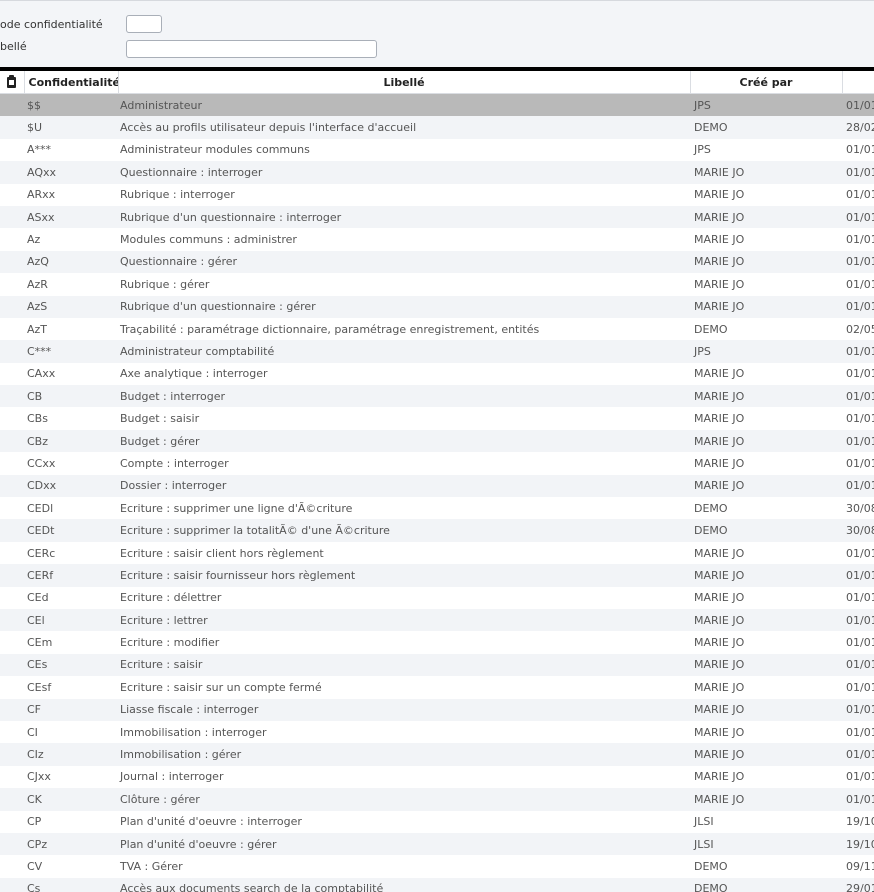  What do you see at coordinates (437, 866) in the screenshot?
I see `table-row: CVTVA : GérerDEMO09/11` at bounding box center [437, 866].